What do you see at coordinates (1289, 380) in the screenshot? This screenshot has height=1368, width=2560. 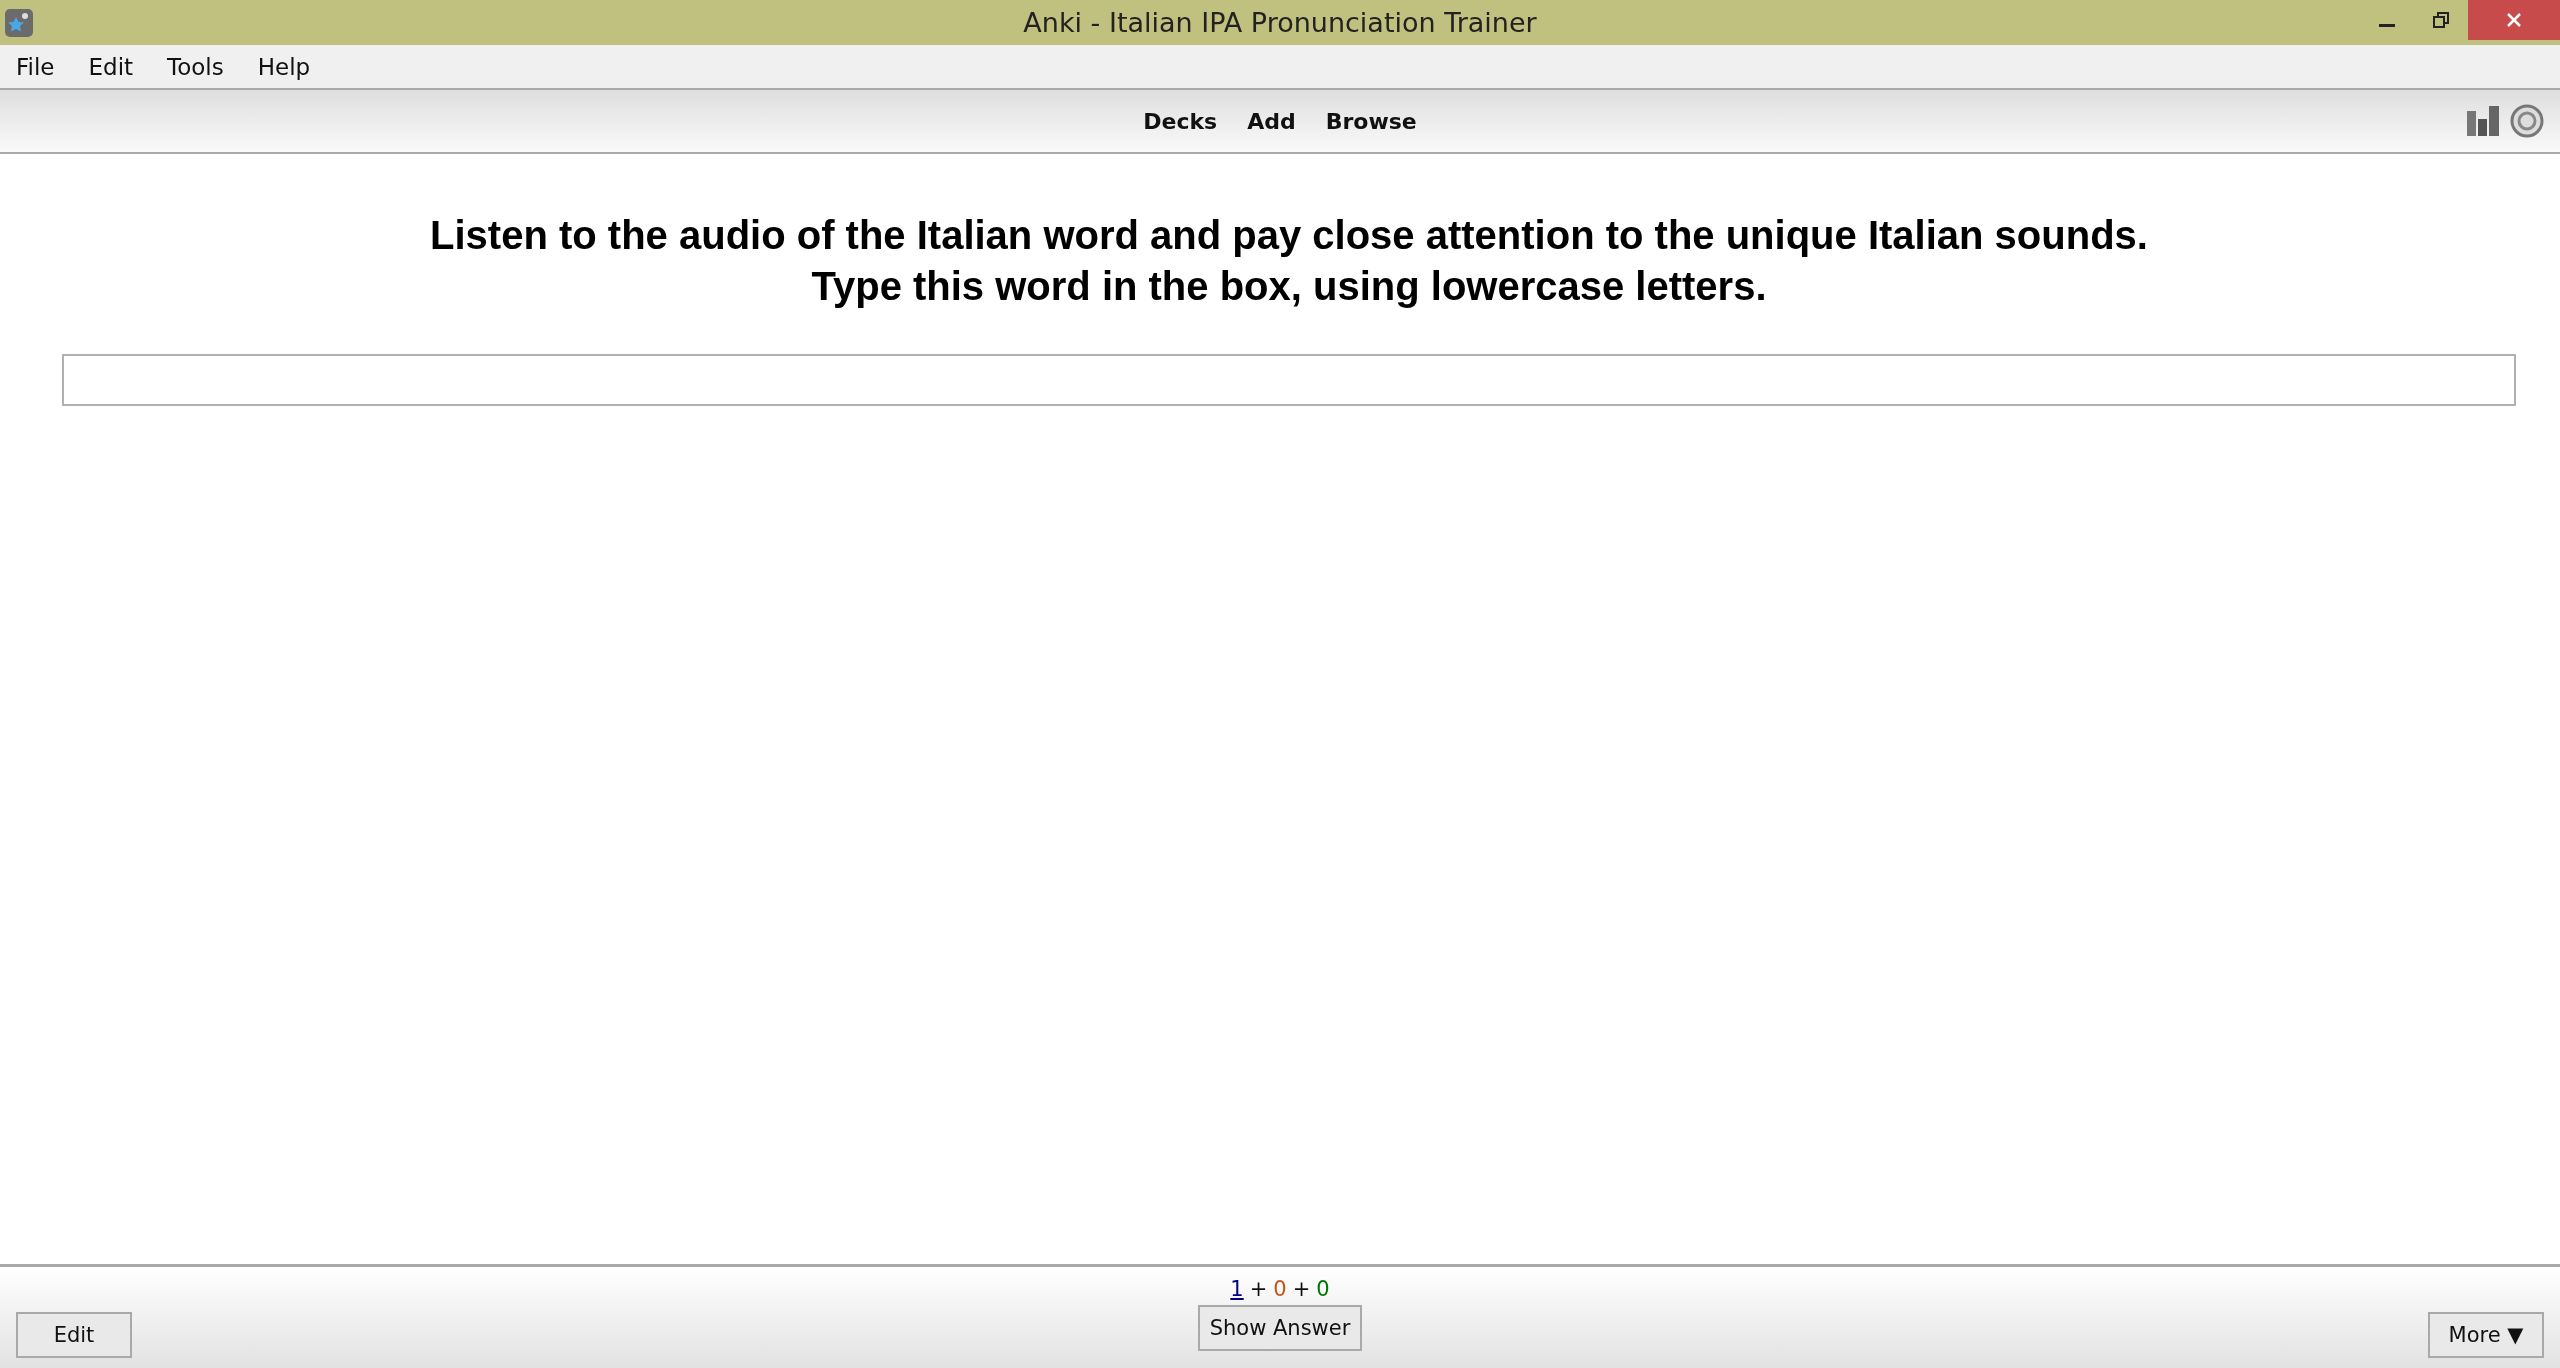 I see `answer-field` at bounding box center [1289, 380].